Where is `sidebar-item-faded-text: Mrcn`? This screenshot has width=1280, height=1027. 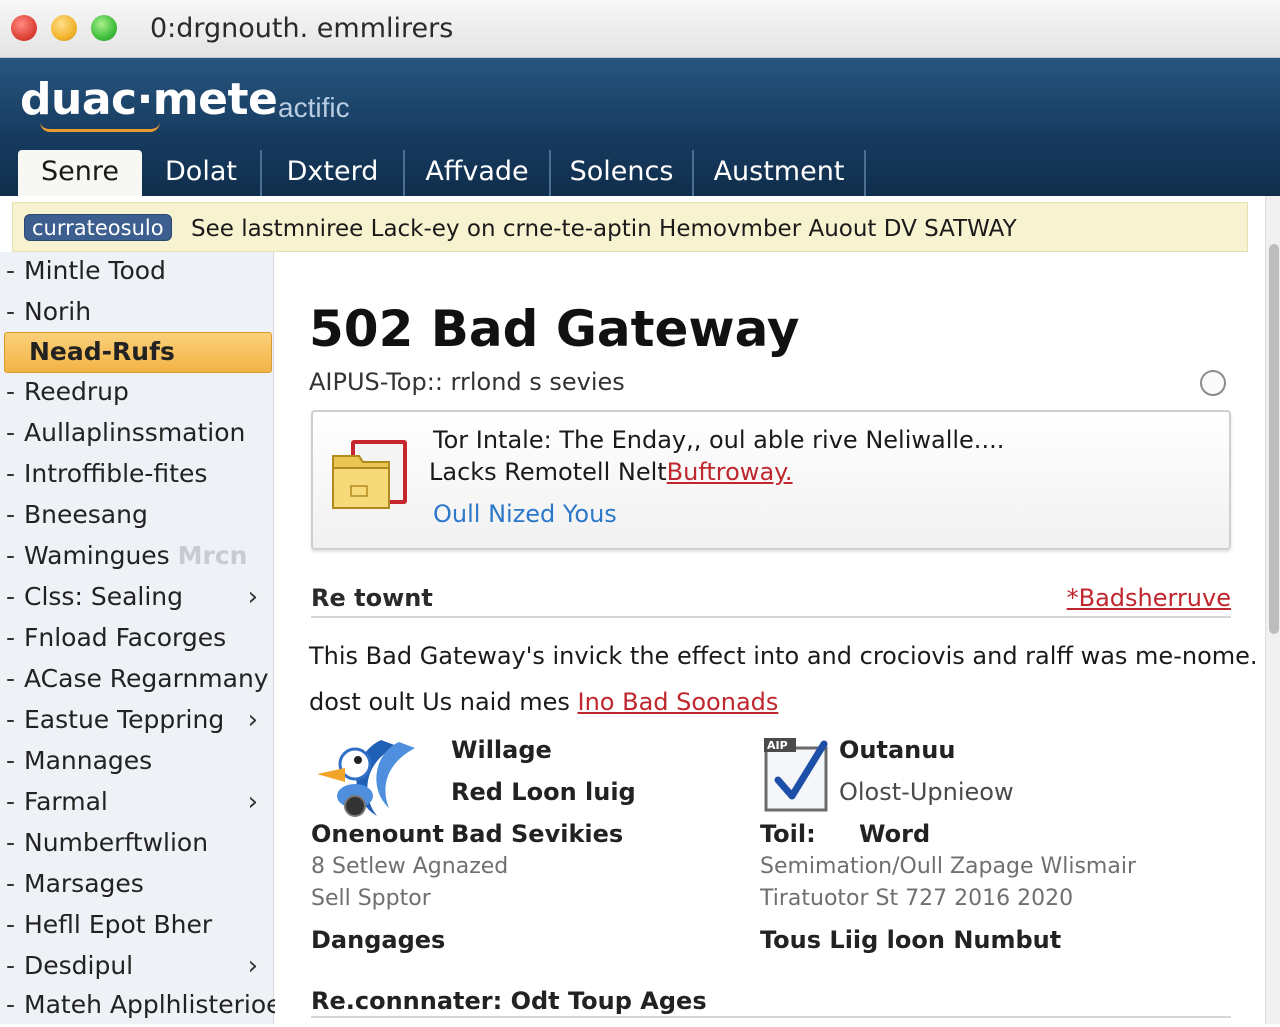
sidebar-item-faded-text: Mrcn is located at coordinates (212, 555).